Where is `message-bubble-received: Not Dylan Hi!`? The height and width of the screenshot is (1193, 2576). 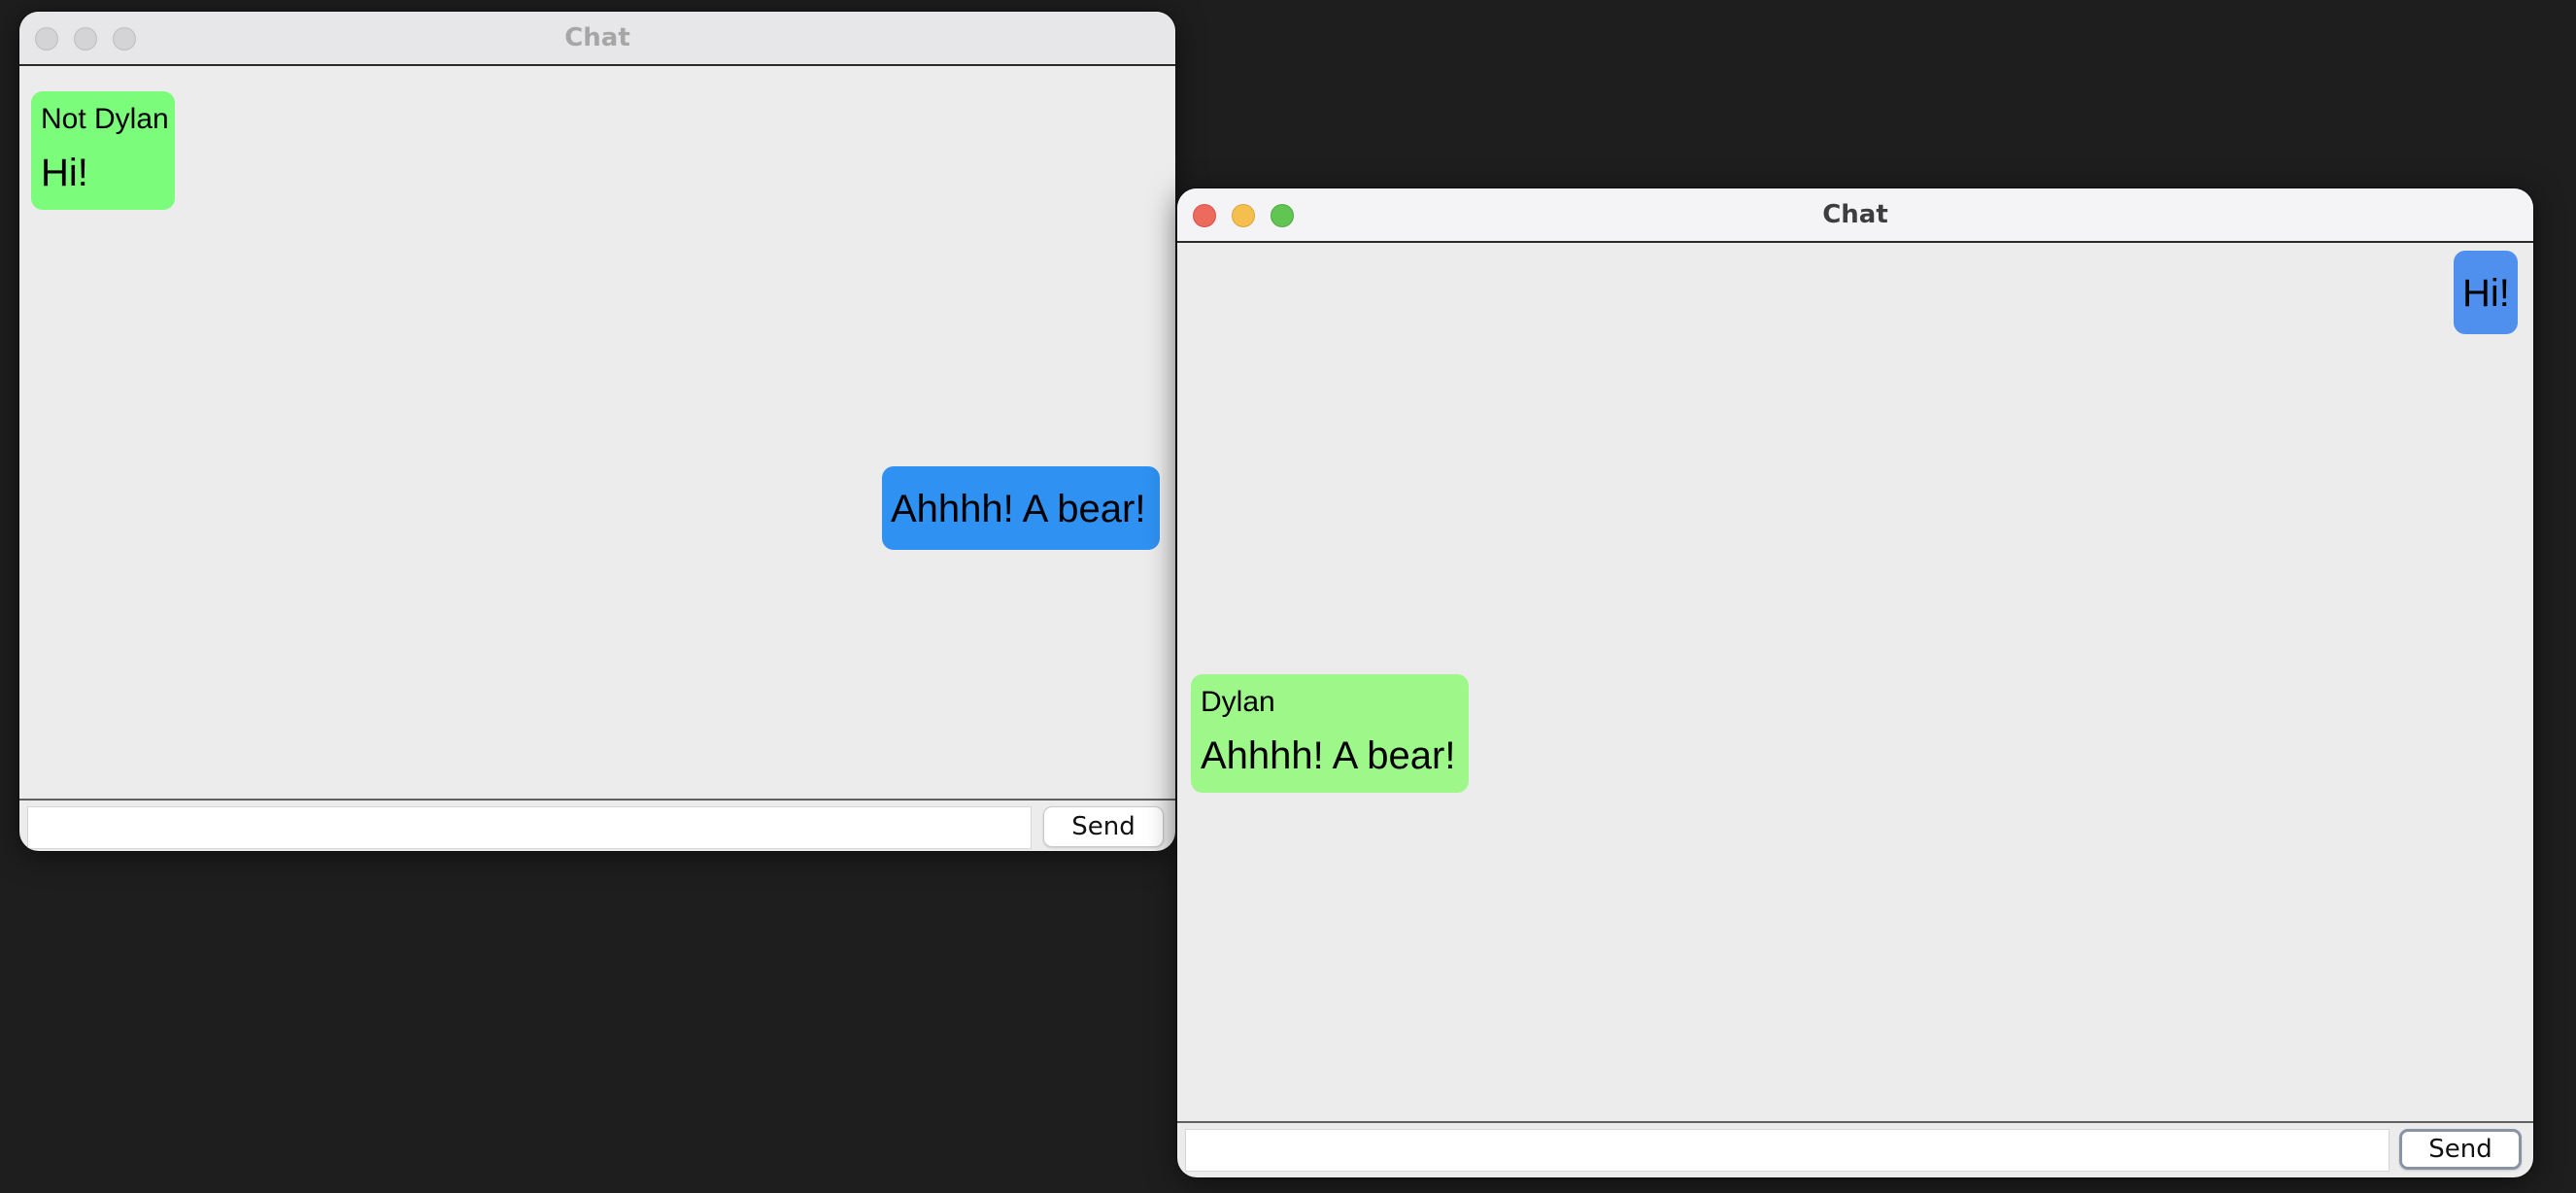
message-bubble-received: Not Dylan Hi! is located at coordinates (103, 150).